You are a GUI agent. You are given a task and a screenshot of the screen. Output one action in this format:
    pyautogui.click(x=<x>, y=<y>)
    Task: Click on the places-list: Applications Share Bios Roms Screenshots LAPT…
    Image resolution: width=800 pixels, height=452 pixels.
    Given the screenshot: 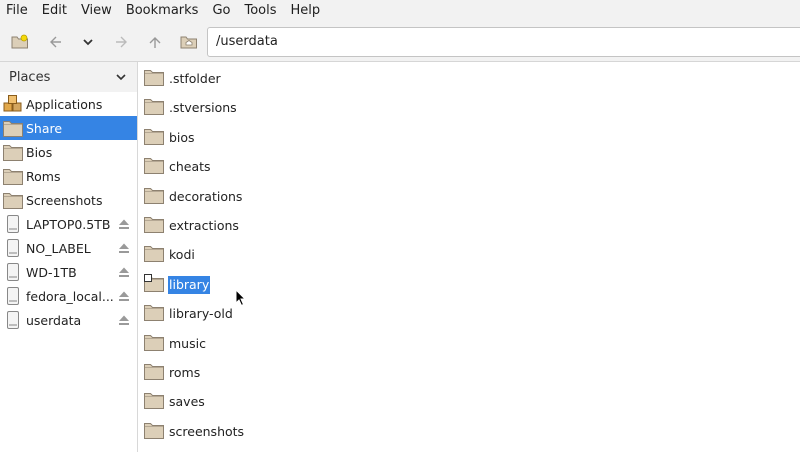 What is the action you would take?
    pyautogui.click(x=68, y=212)
    